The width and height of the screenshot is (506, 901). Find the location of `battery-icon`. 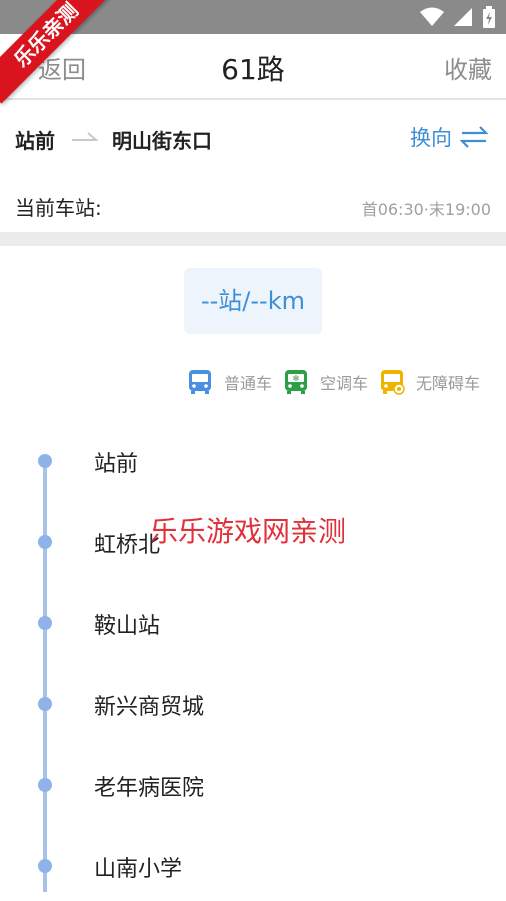

battery-icon is located at coordinates (489, 17).